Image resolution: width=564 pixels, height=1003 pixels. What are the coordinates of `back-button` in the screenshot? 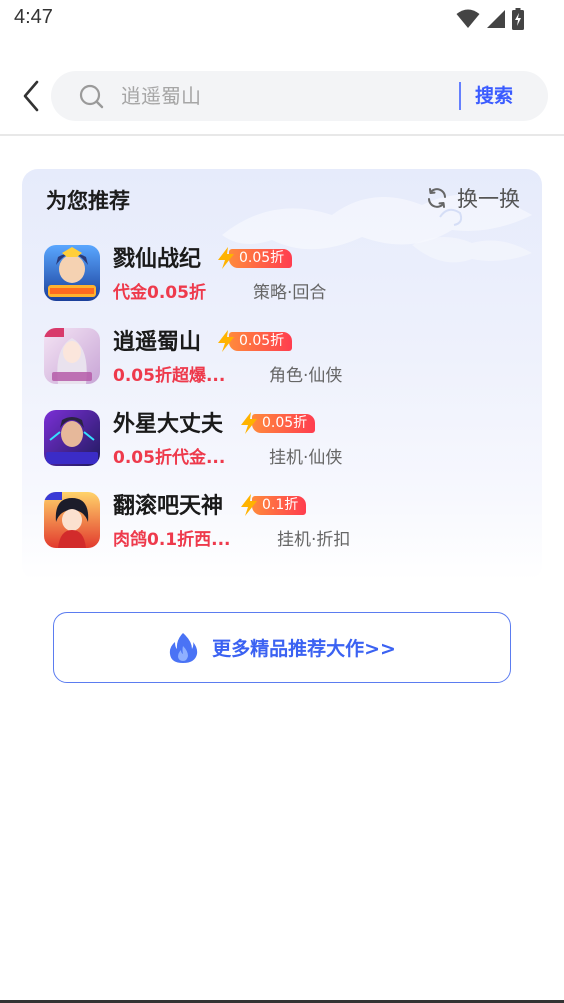 It's located at (31, 96).